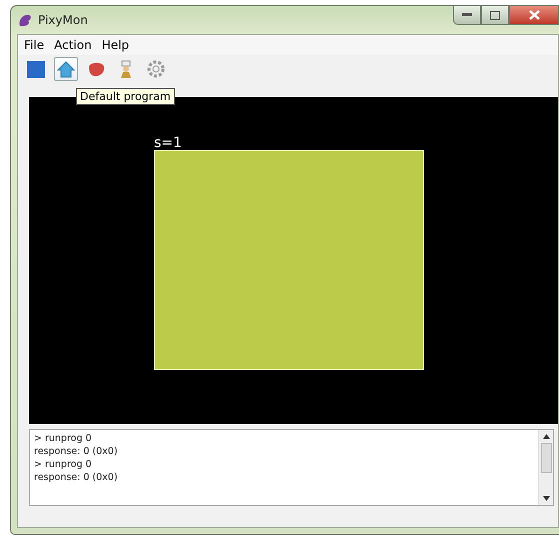  I want to click on maximize-button, so click(495, 15).